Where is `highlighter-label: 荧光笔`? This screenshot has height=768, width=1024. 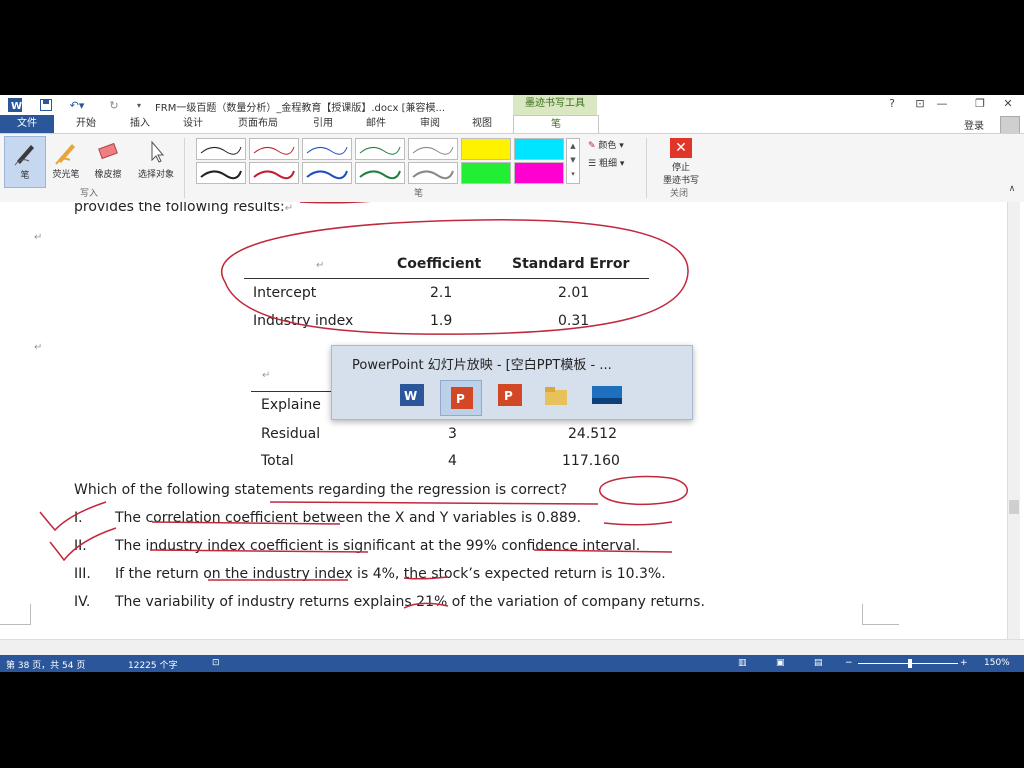 highlighter-label: 荧光笔 is located at coordinates (66, 175).